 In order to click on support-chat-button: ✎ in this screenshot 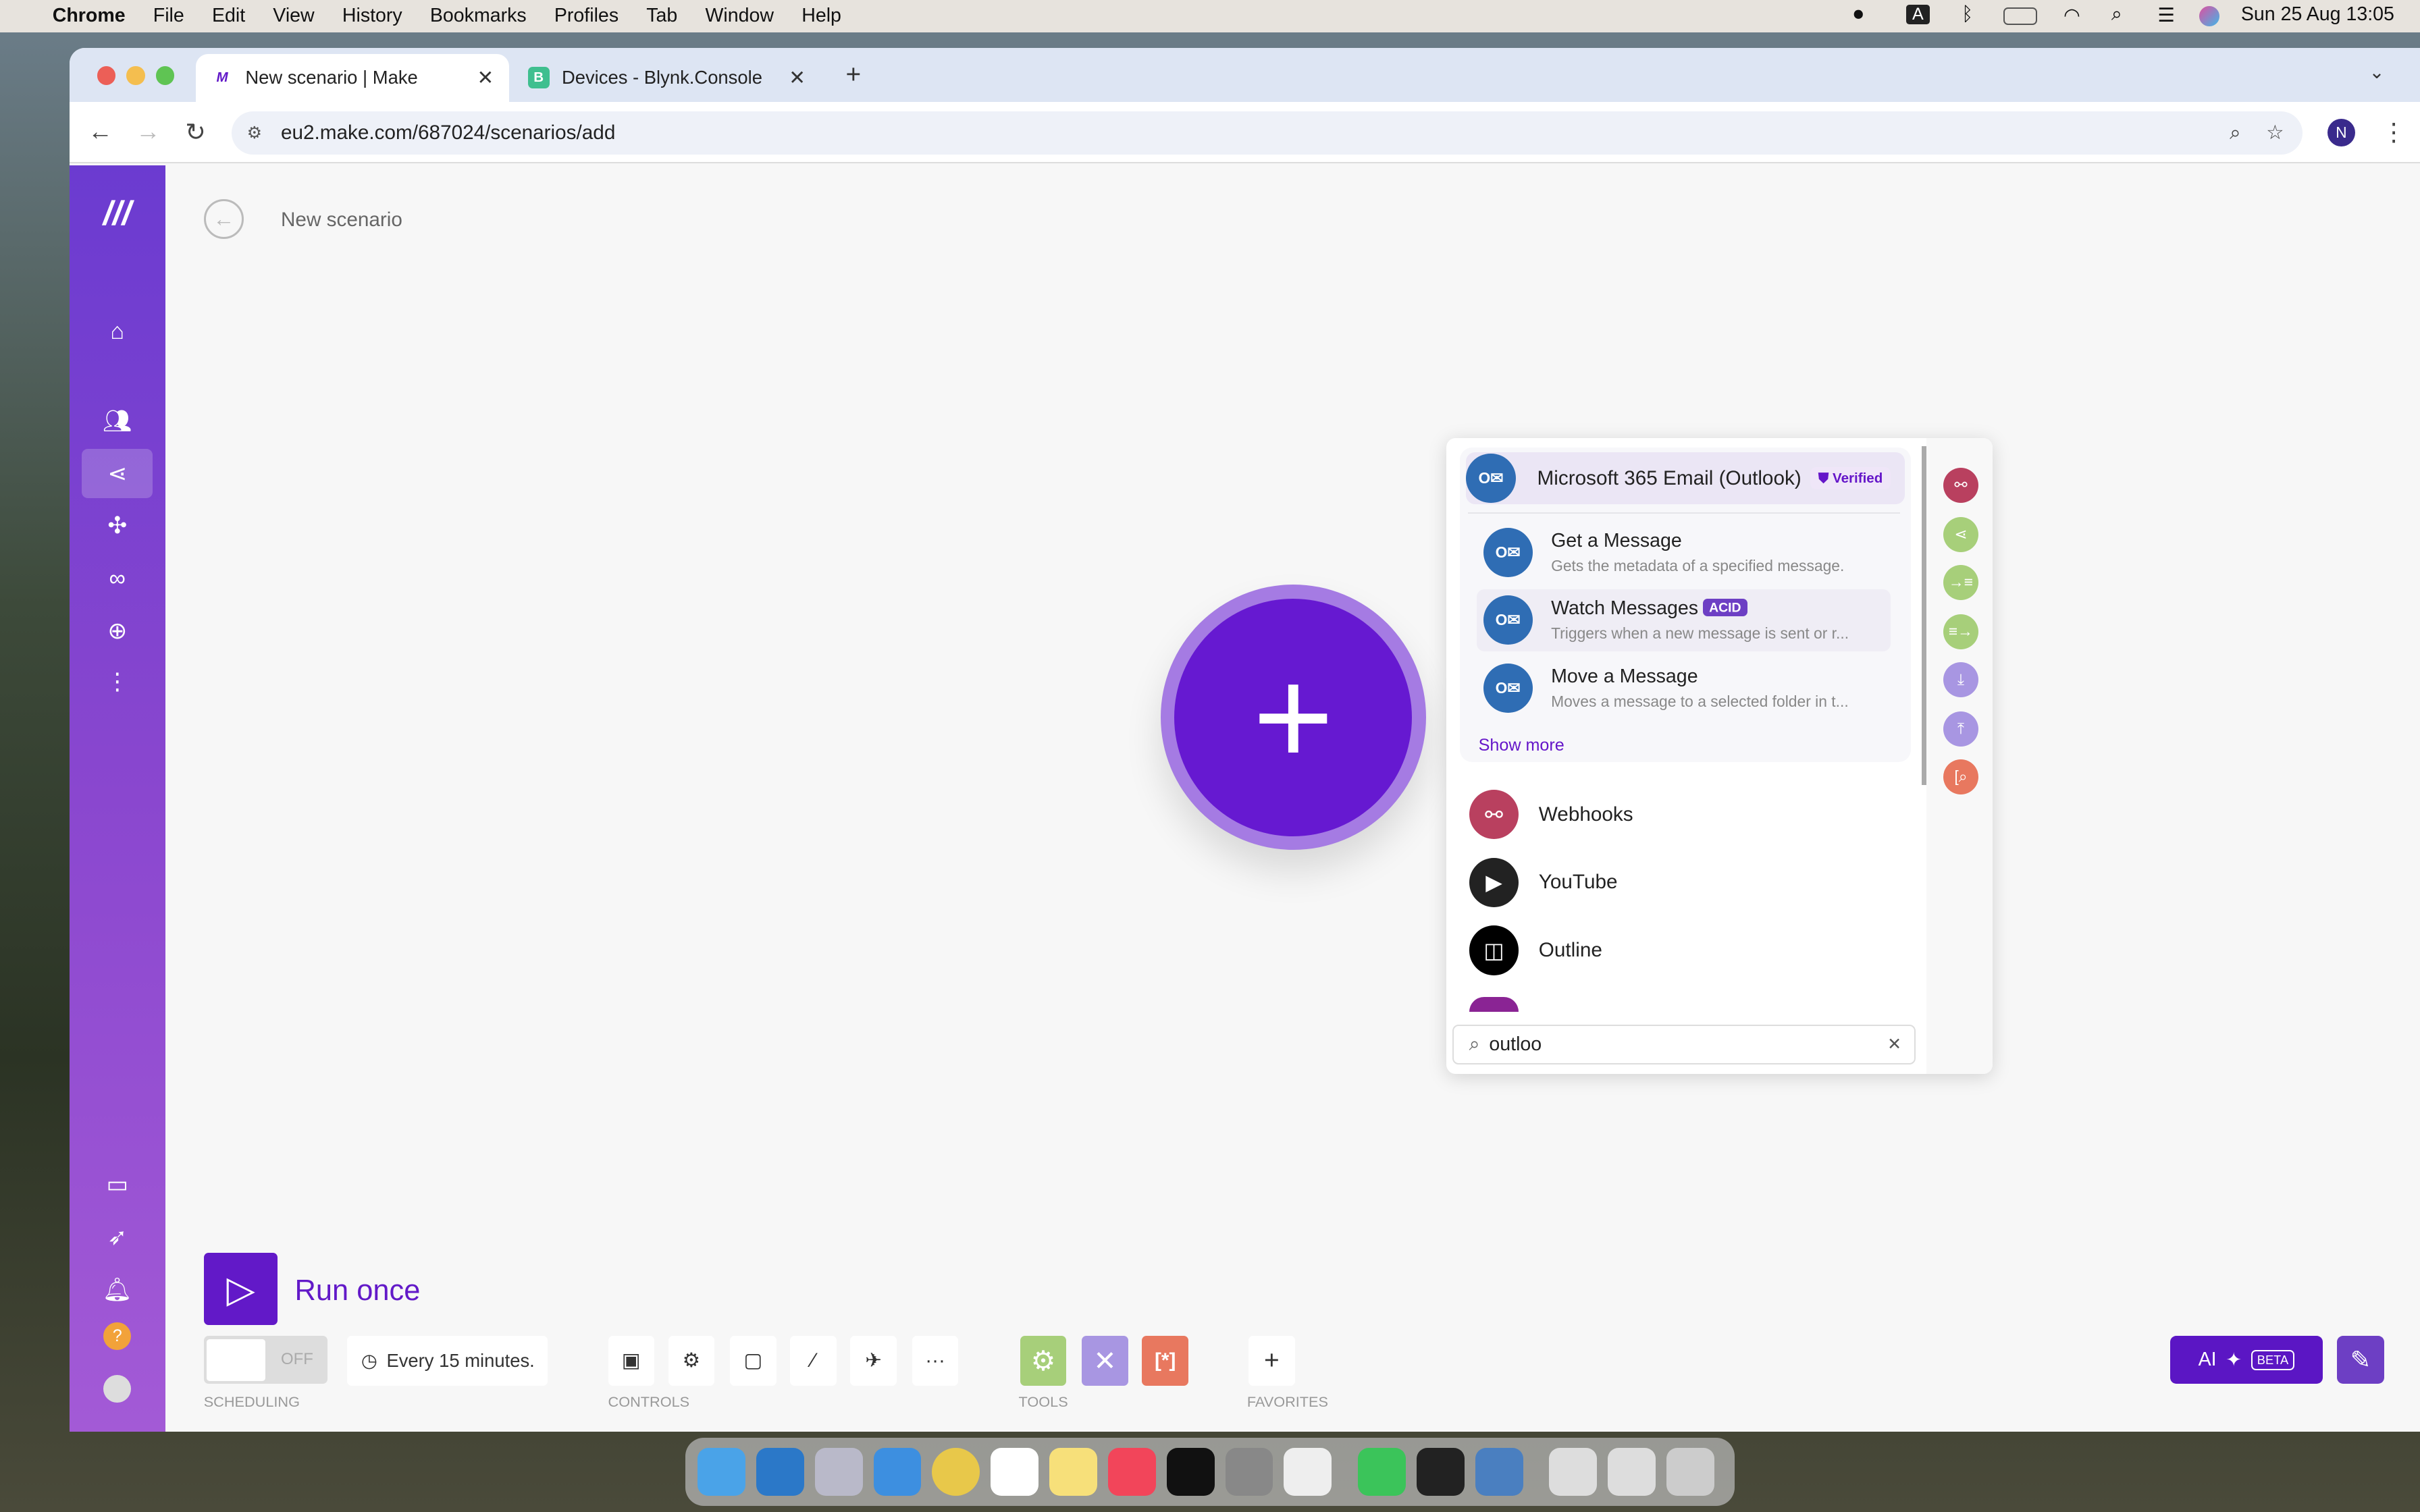, I will do `click(2360, 1360)`.